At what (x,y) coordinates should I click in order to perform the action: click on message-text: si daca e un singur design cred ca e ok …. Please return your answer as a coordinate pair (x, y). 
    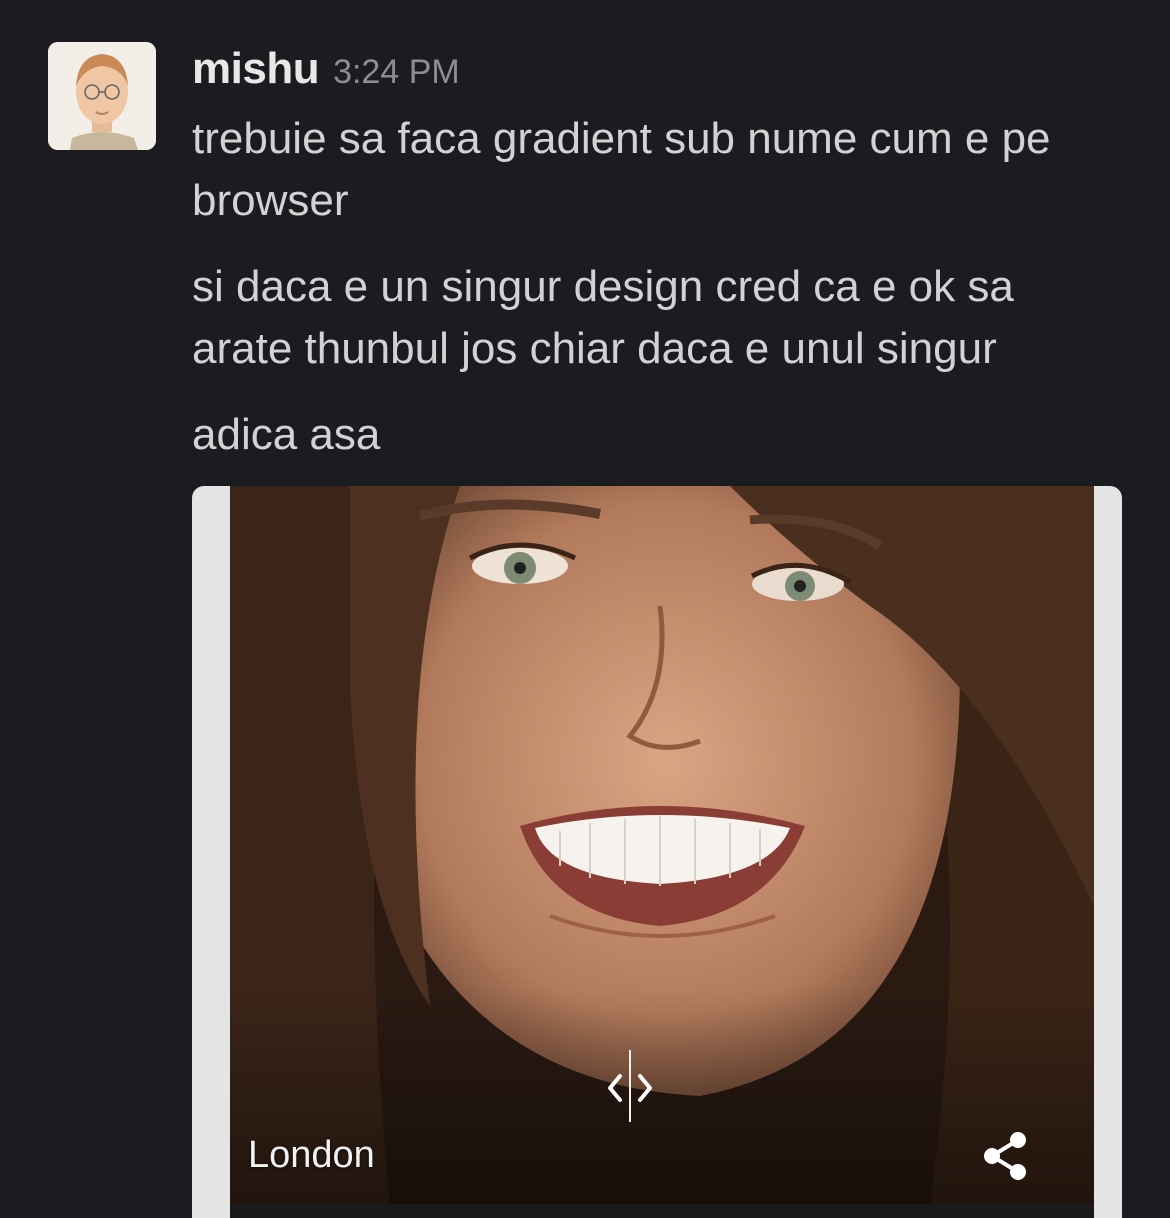
    Looking at the image, I should click on (603, 317).